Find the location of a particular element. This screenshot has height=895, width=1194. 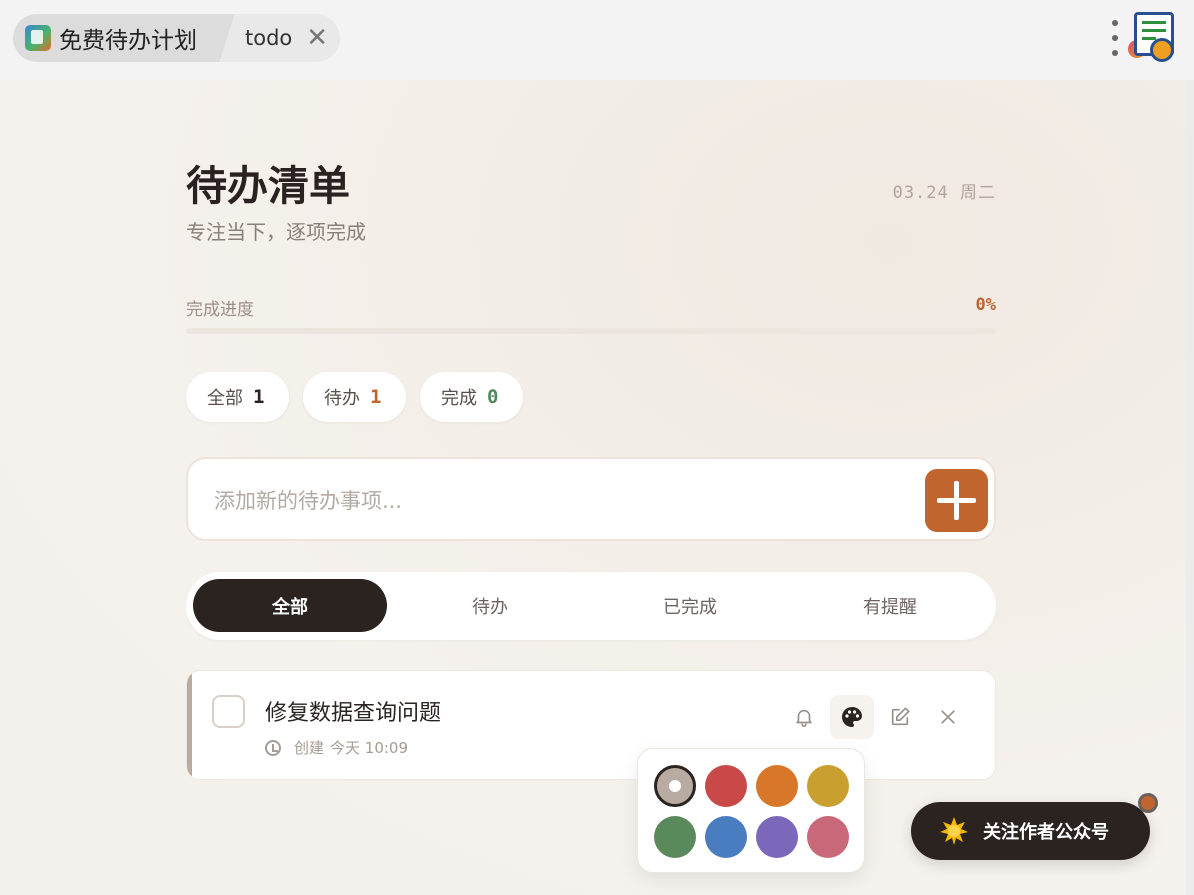

tab-todo: todo ✕ is located at coordinates (280, 38).